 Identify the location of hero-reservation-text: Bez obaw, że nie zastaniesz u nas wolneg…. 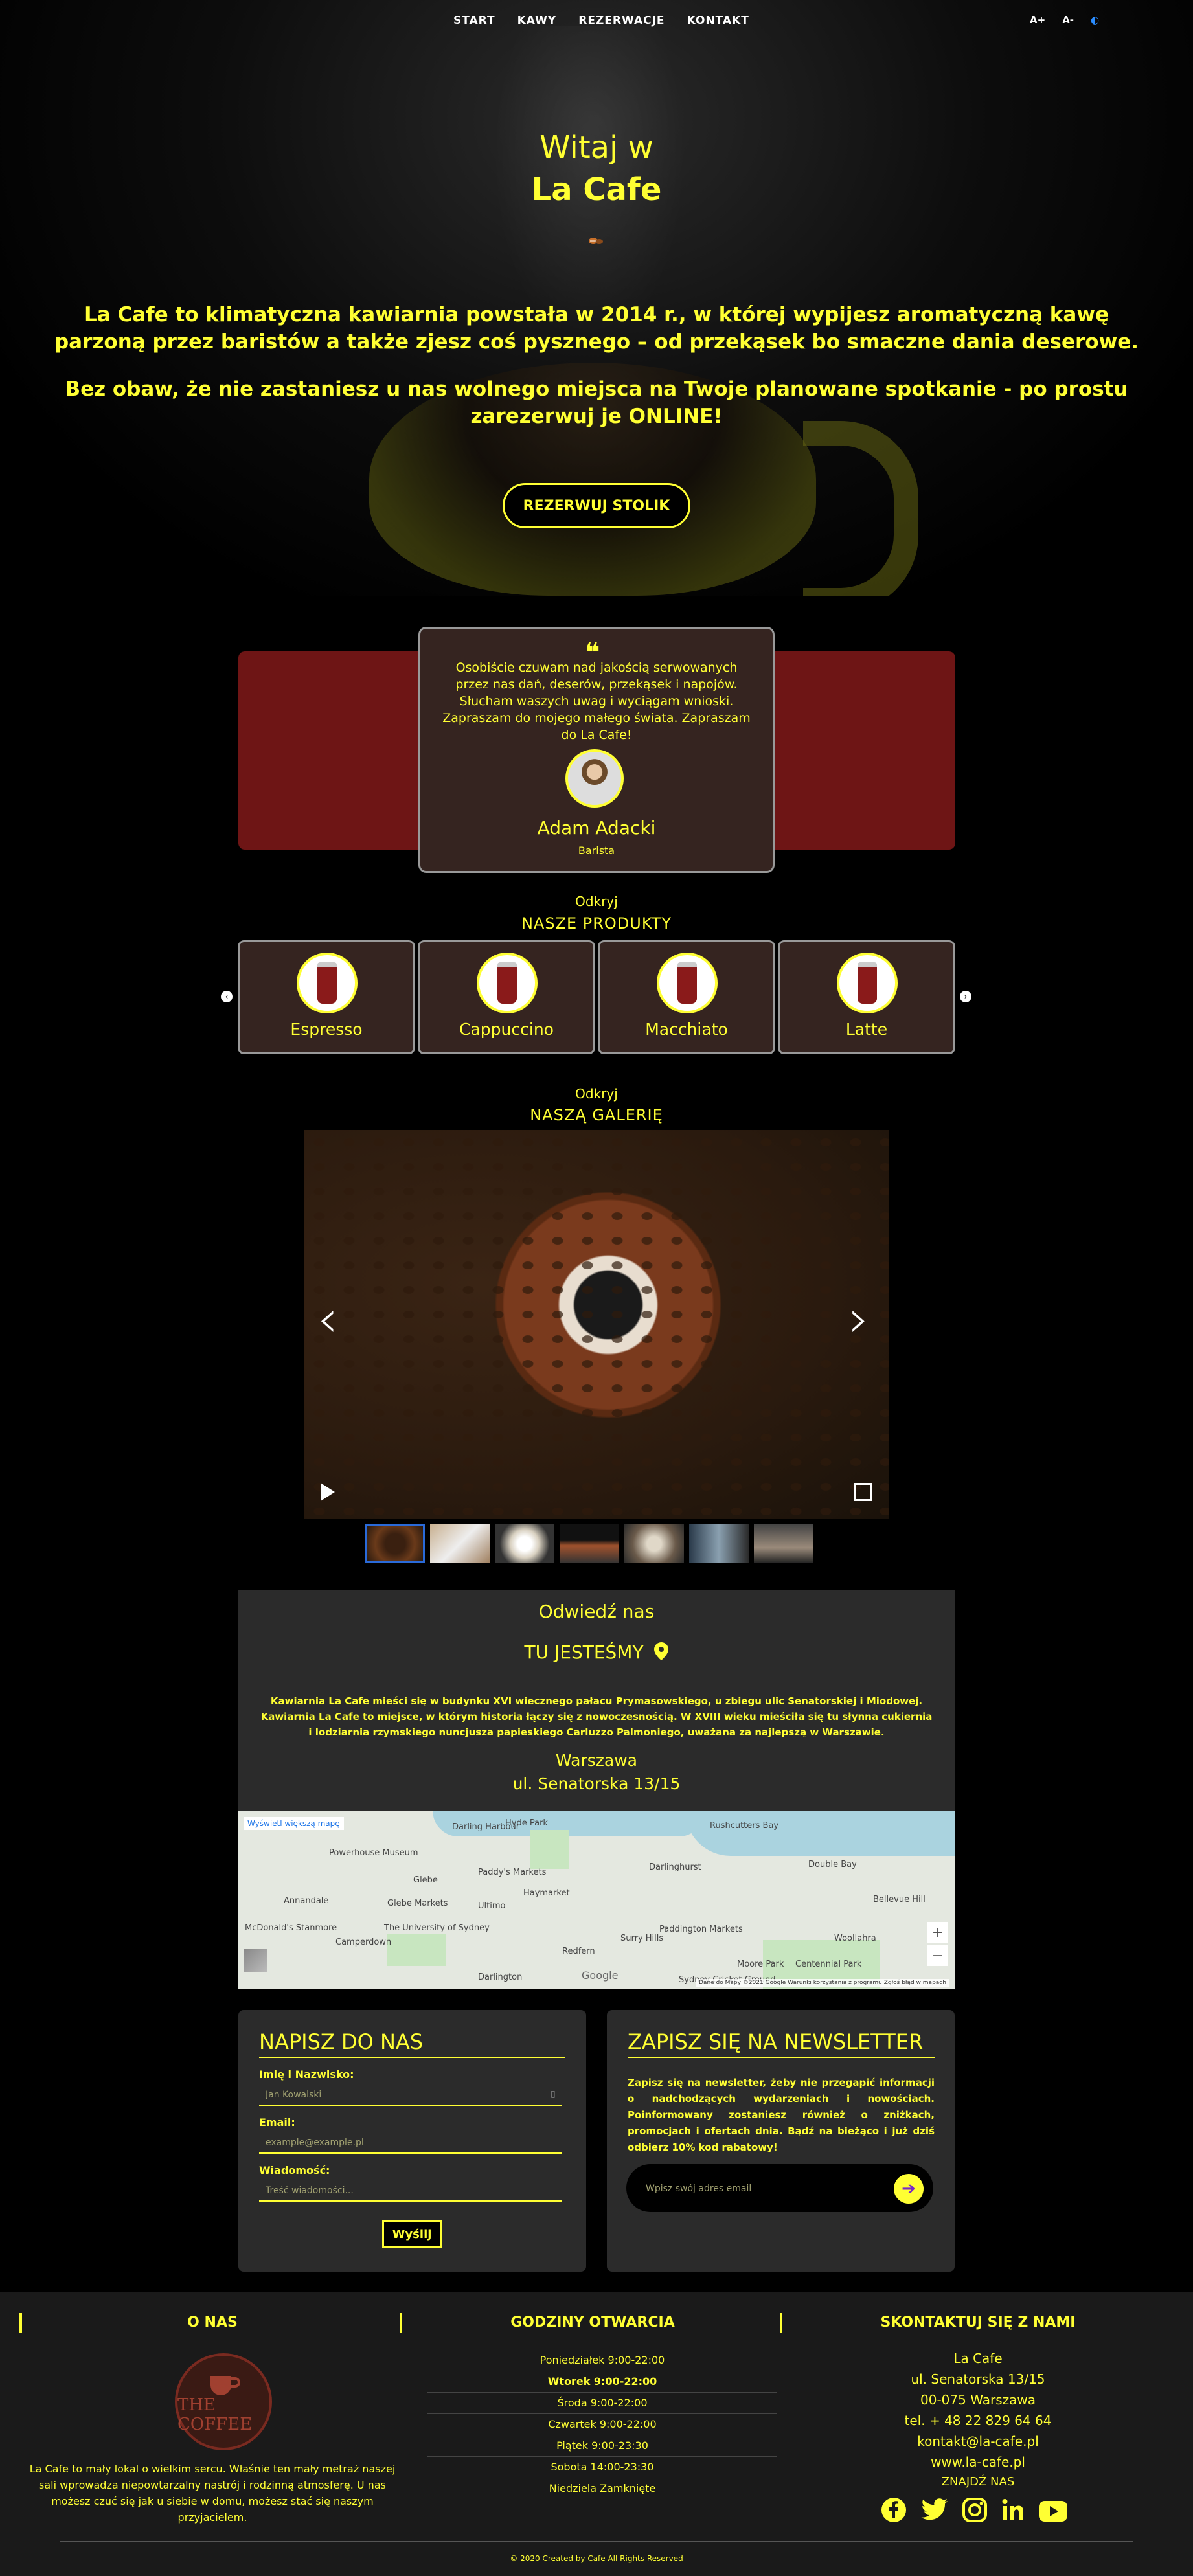
(596, 403).